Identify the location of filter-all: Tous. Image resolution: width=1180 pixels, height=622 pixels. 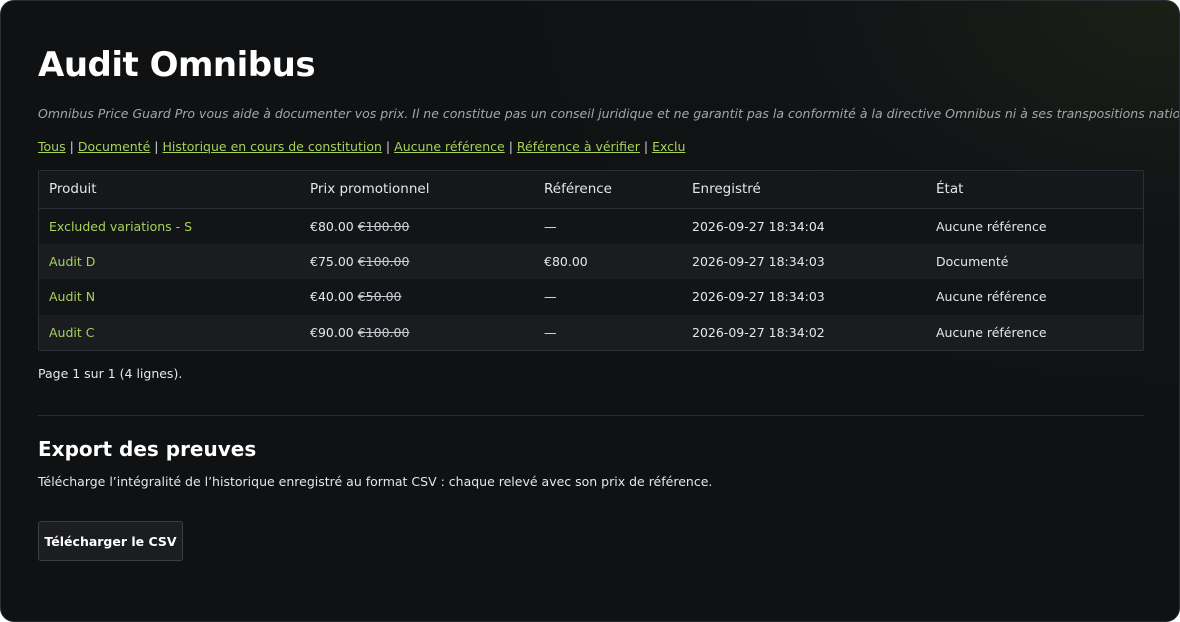
(52, 146).